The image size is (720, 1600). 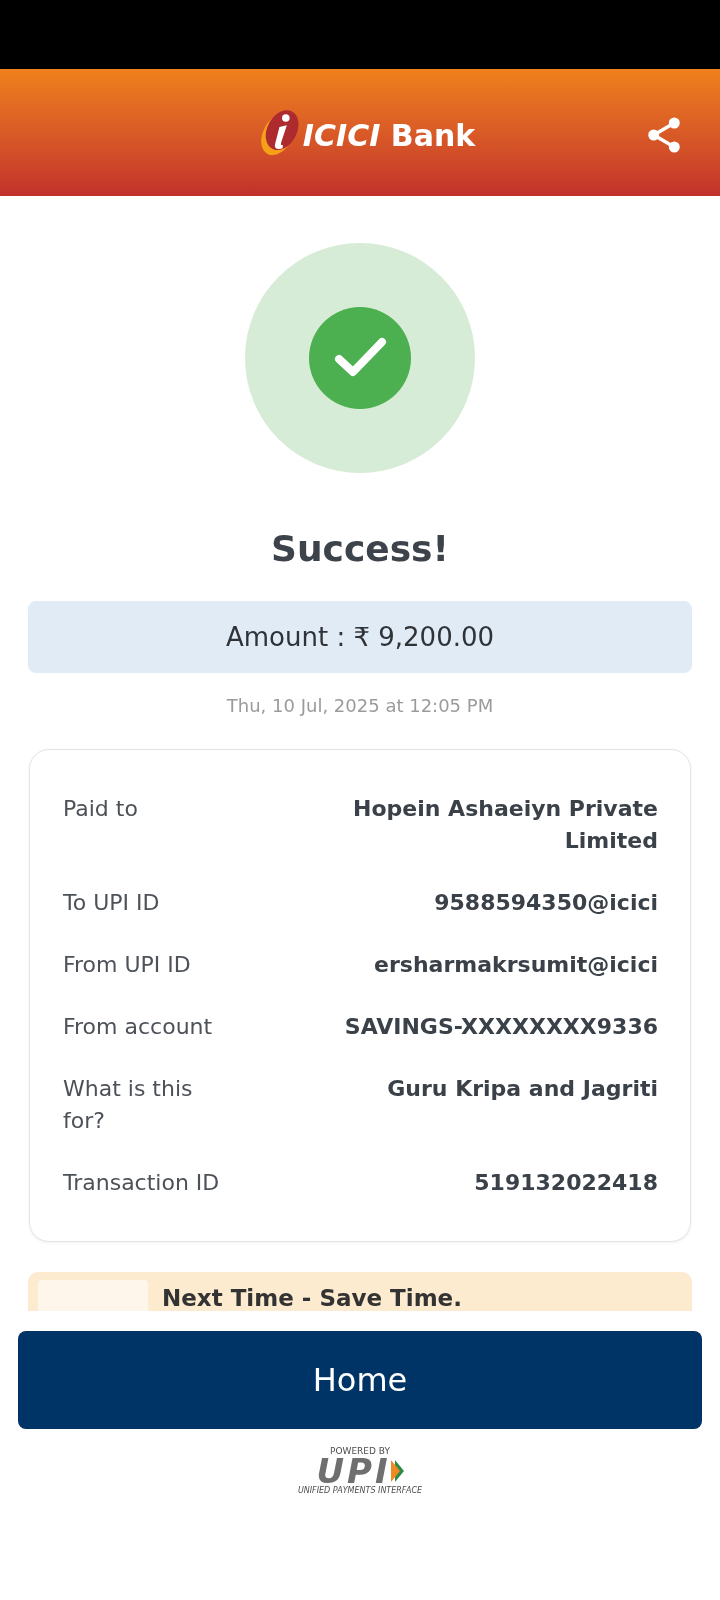 I want to click on upi-tagline-text: UNIFIED PAYMENTS INTERFACE, so click(x=360, y=1491).